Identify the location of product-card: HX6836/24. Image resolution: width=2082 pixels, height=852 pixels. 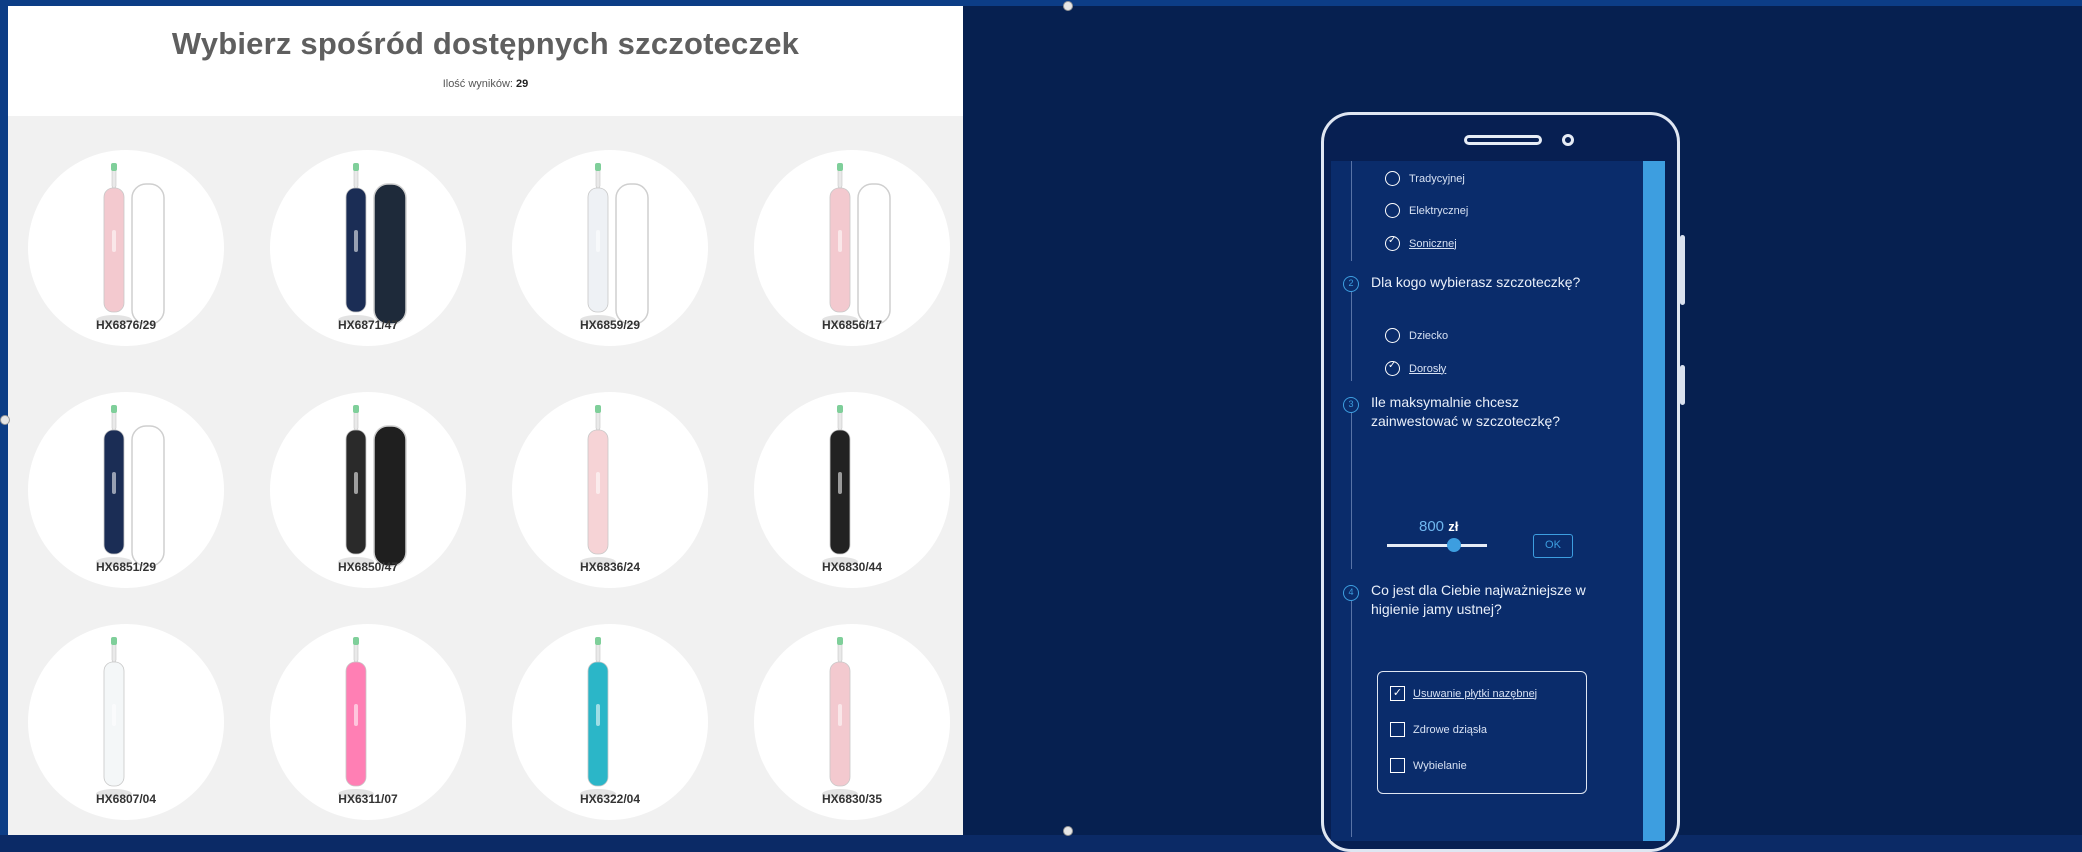
(610, 490).